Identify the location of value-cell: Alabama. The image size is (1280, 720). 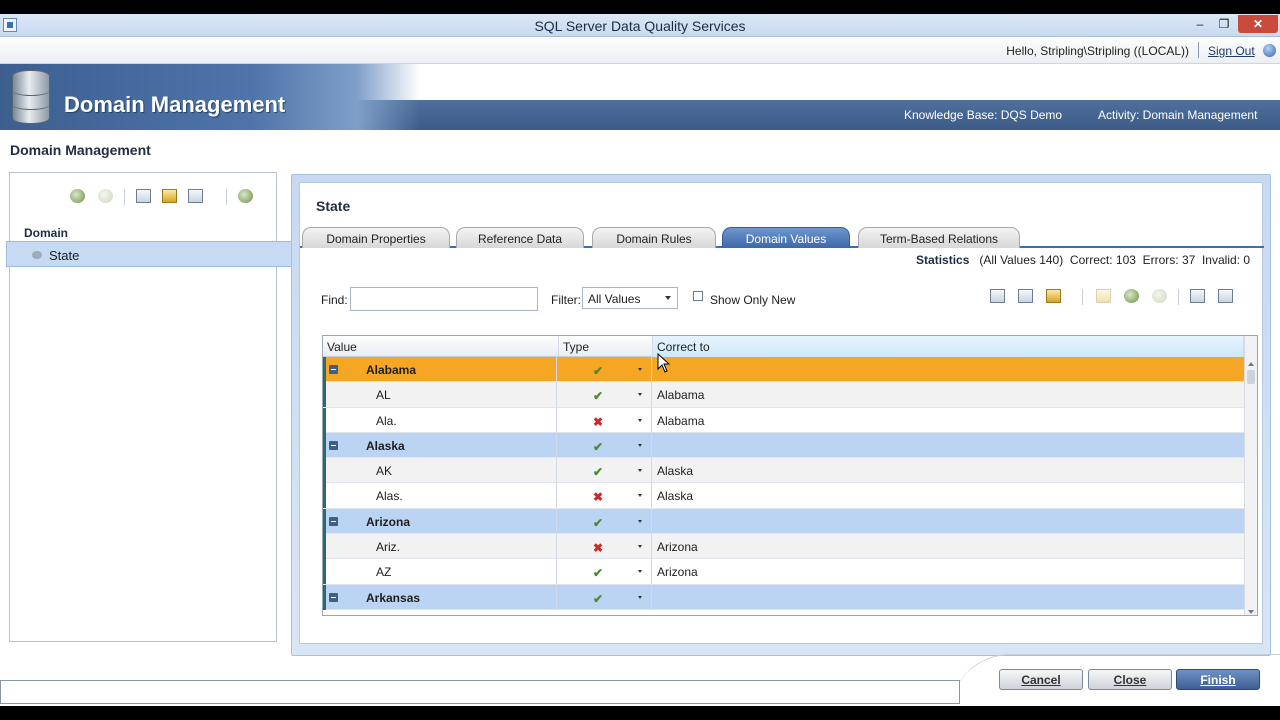
(440, 369).